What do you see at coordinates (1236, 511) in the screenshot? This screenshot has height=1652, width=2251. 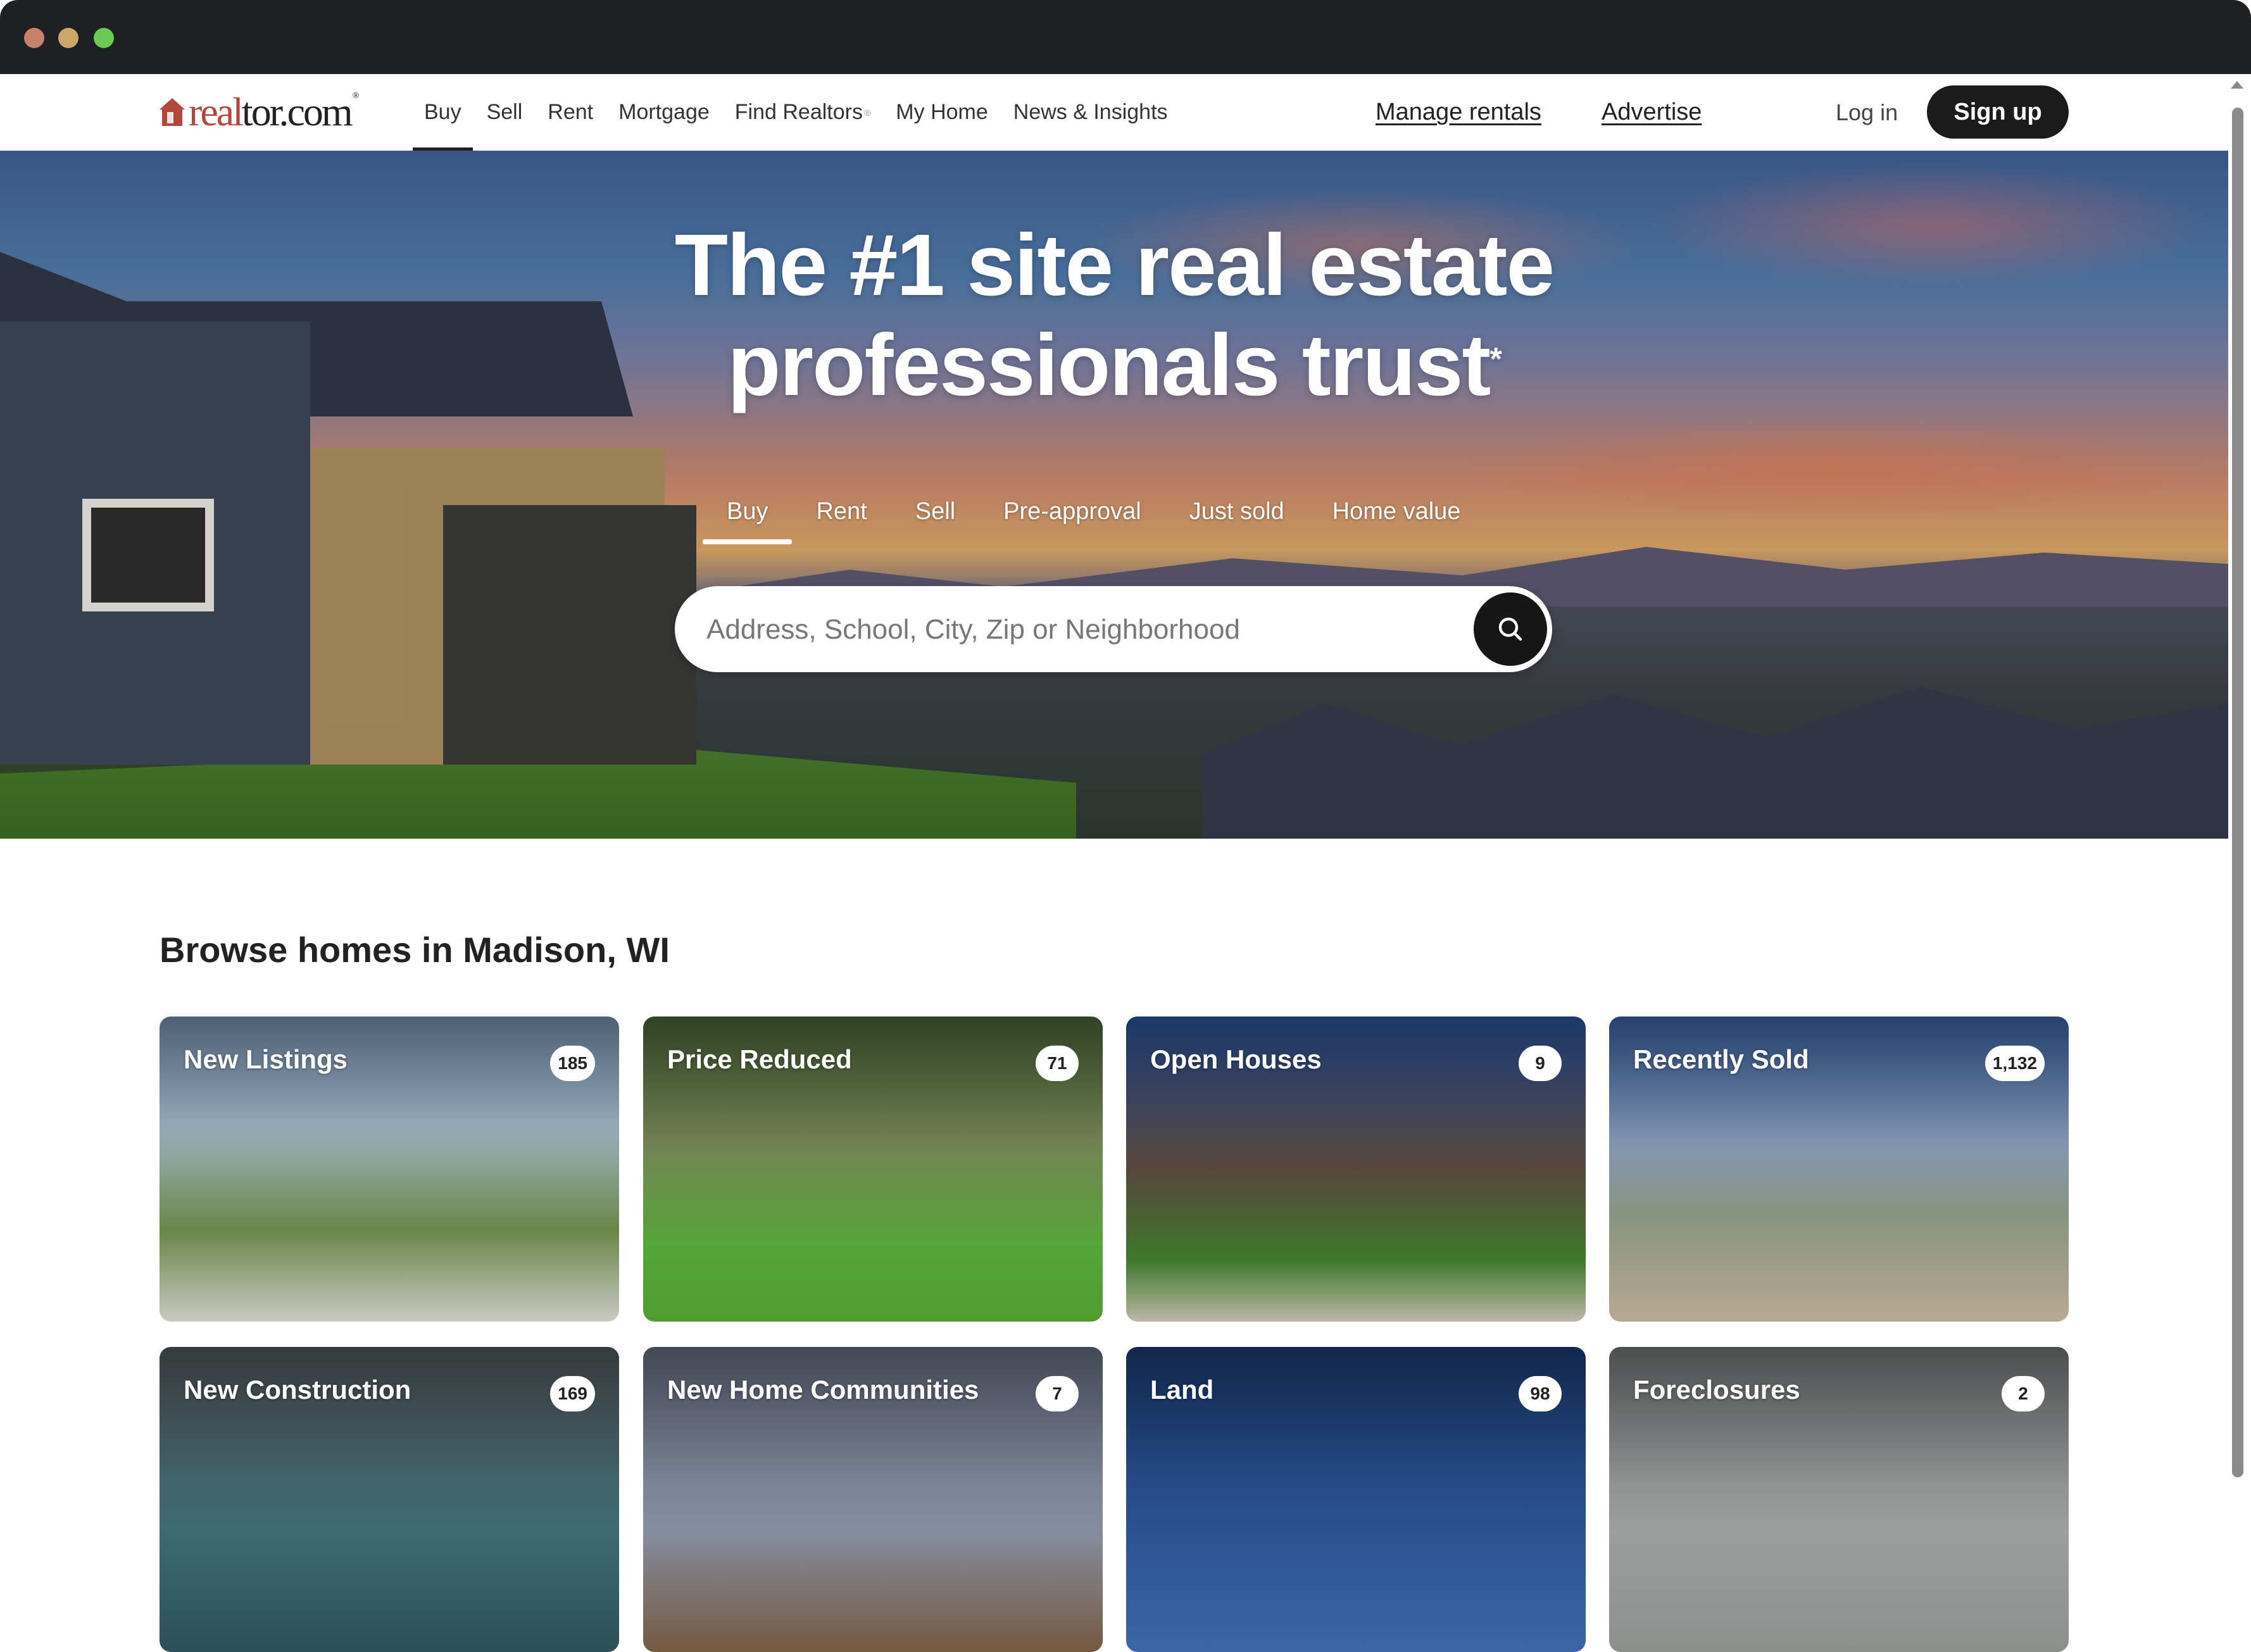 I see `hero-tab-just-sold: Just sold` at bounding box center [1236, 511].